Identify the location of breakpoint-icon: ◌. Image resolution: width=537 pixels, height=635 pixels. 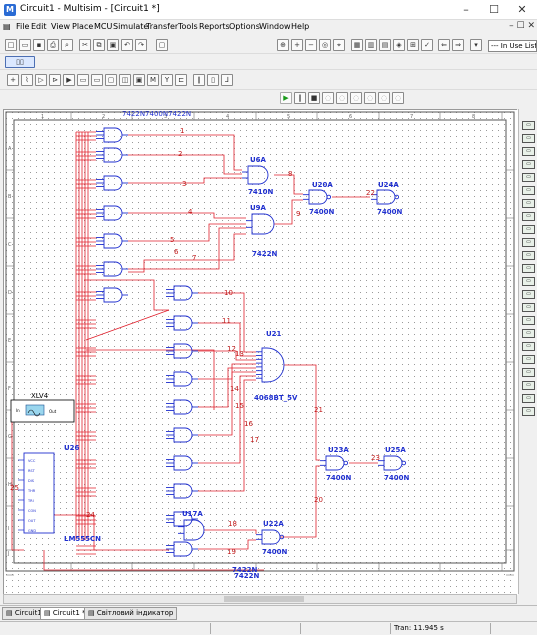
(370, 98).